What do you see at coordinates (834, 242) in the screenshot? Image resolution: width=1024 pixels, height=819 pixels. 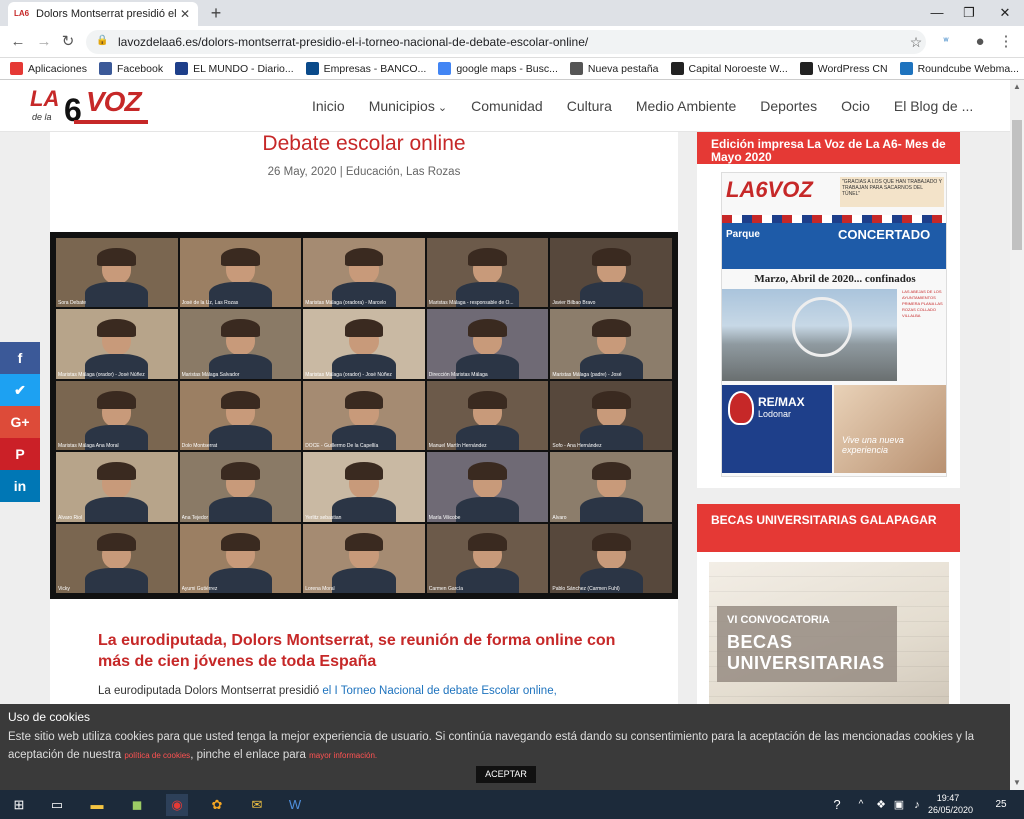 I see `newspaper-ad-parque: Parque CONCERTADO` at bounding box center [834, 242].